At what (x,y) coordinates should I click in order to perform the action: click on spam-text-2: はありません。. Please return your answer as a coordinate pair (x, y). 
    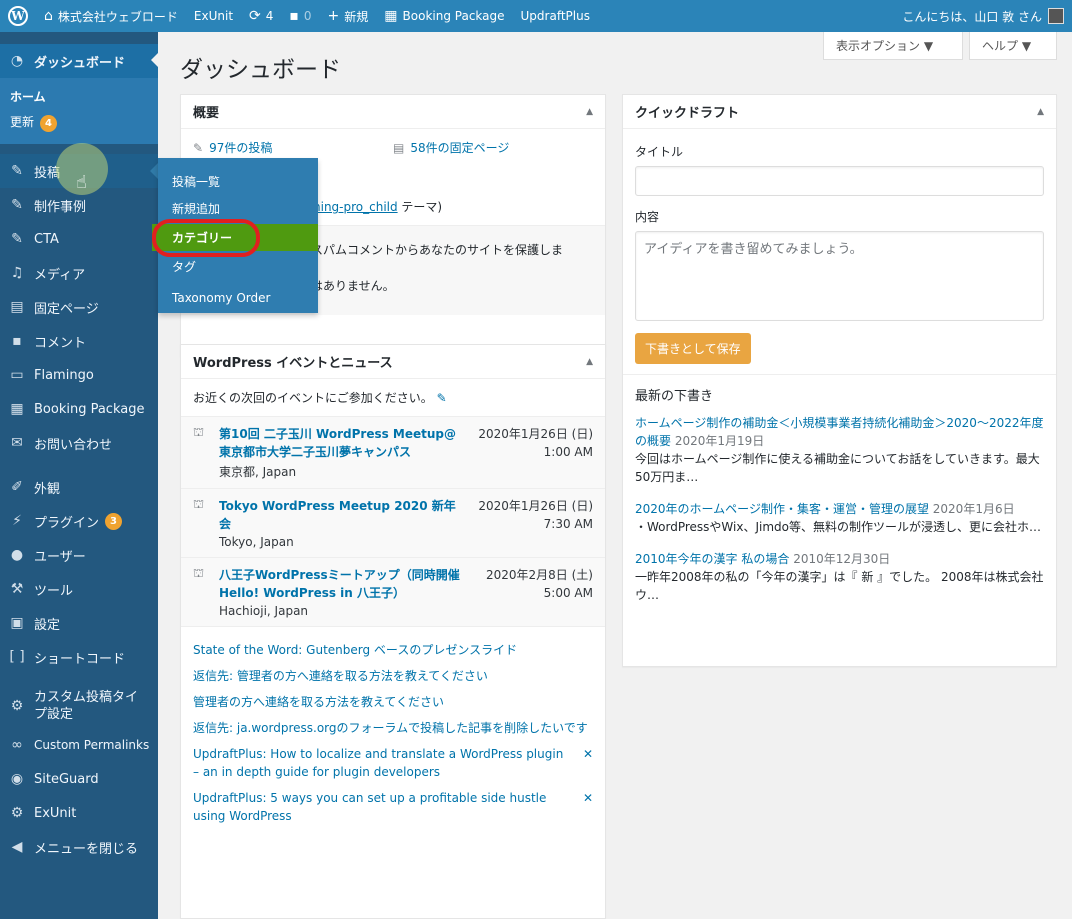
    Looking at the image, I should click on (353, 286).